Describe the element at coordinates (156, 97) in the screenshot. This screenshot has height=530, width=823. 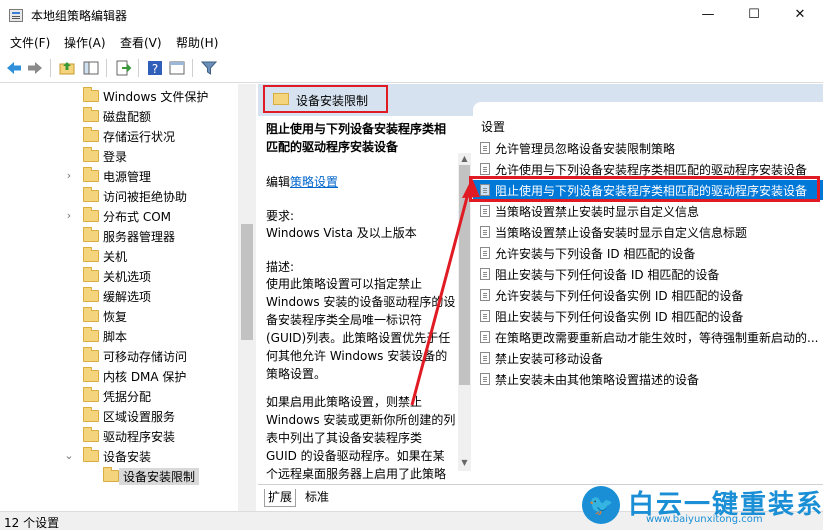
I see `tree-item-label: Windows 文件保护` at that location.